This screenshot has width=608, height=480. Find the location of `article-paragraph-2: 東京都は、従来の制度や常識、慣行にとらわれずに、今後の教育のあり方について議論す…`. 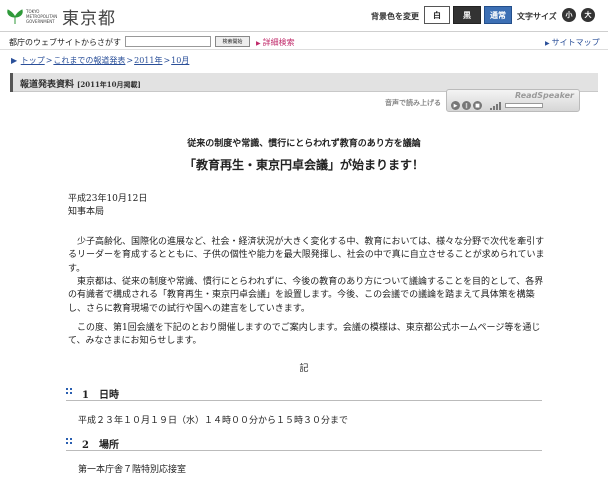

article-paragraph-2: 東京都は、従来の制度や常識、慣行にとらわれずに、今後の教育のあり方について議論す… is located at coordinates (306, 295).